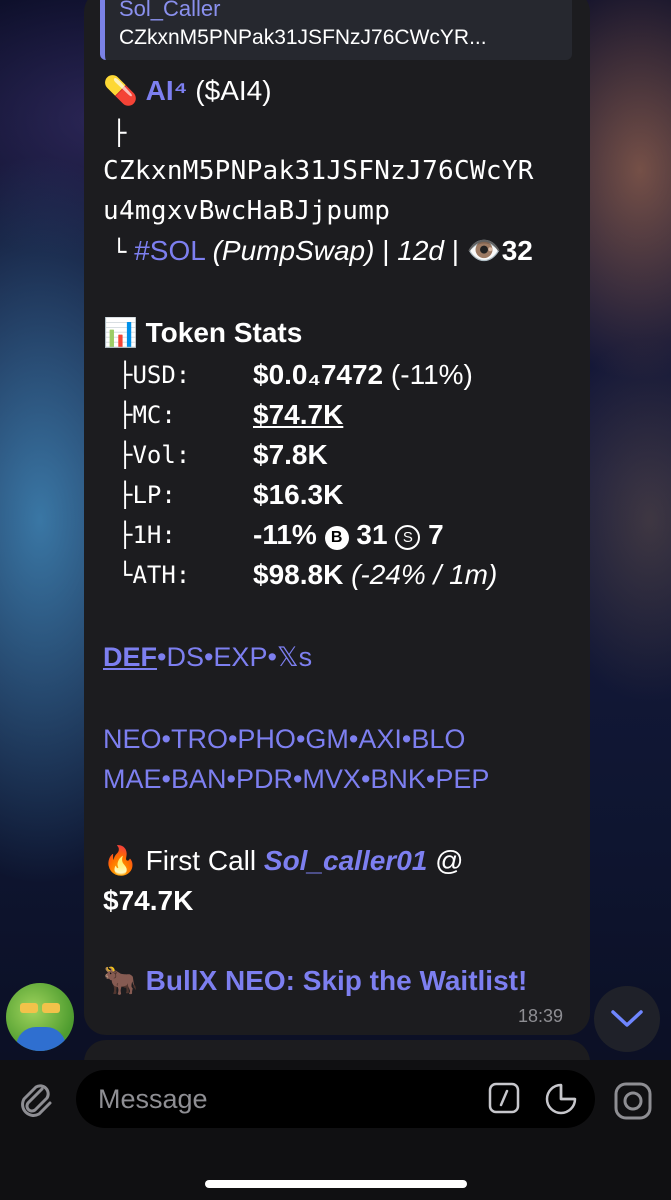  Describe the element at coordinates (420, 250) in the screenshot. I see `token-age: 12d` at that location.